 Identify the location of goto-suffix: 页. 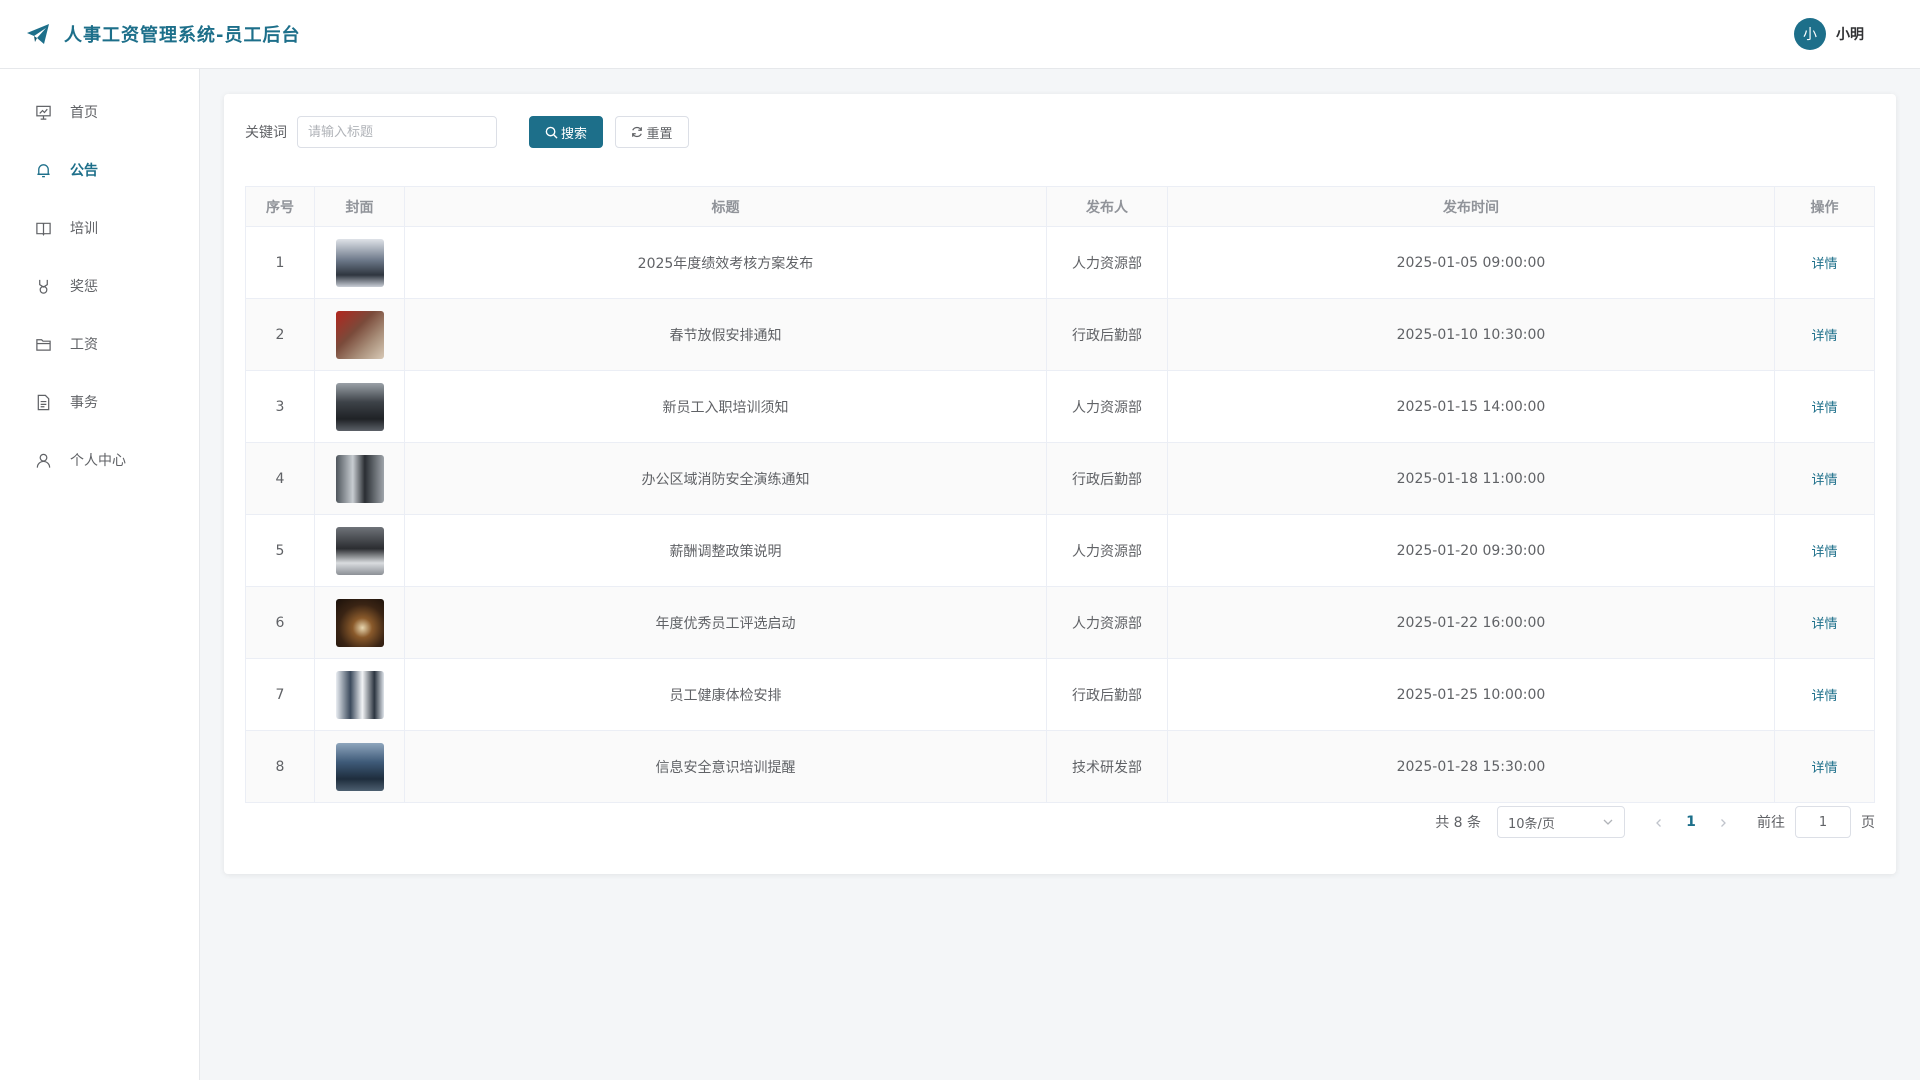
(1868, 823).